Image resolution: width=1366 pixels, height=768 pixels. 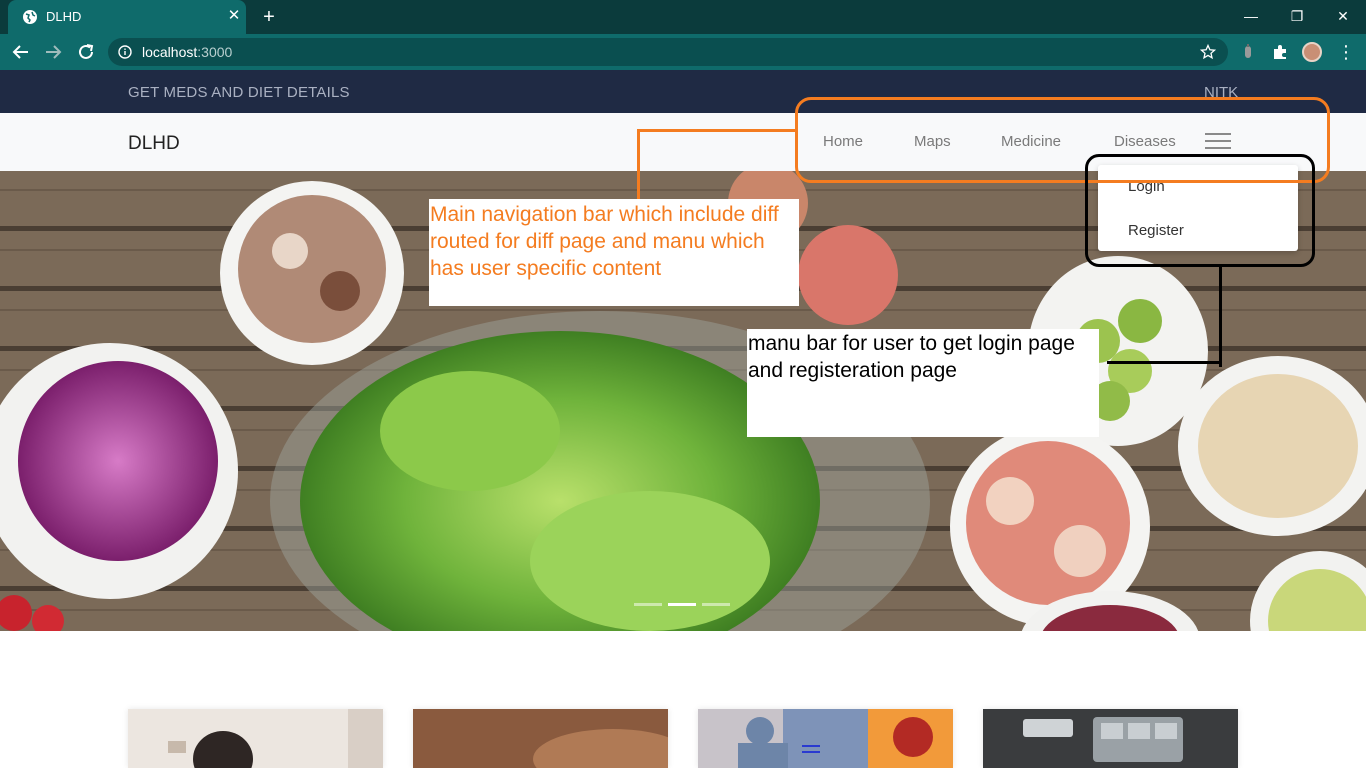 What do you see at coordinates (21, 52) in the screenshot?
I see `back-icon` at bounding box center [21, 52].